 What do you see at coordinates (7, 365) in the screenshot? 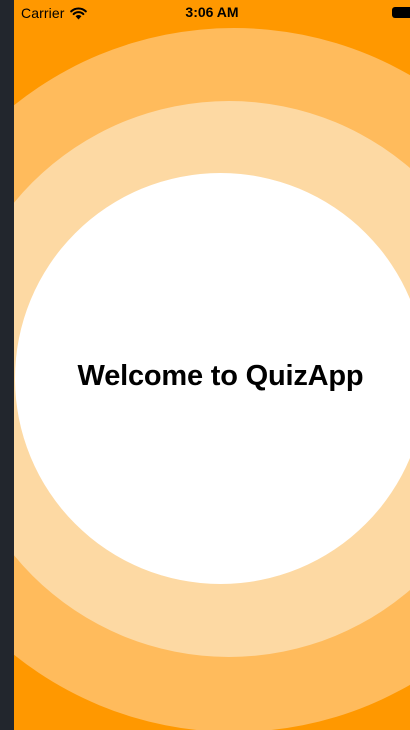
I see `window-edge` at bounding box center [7, 365].